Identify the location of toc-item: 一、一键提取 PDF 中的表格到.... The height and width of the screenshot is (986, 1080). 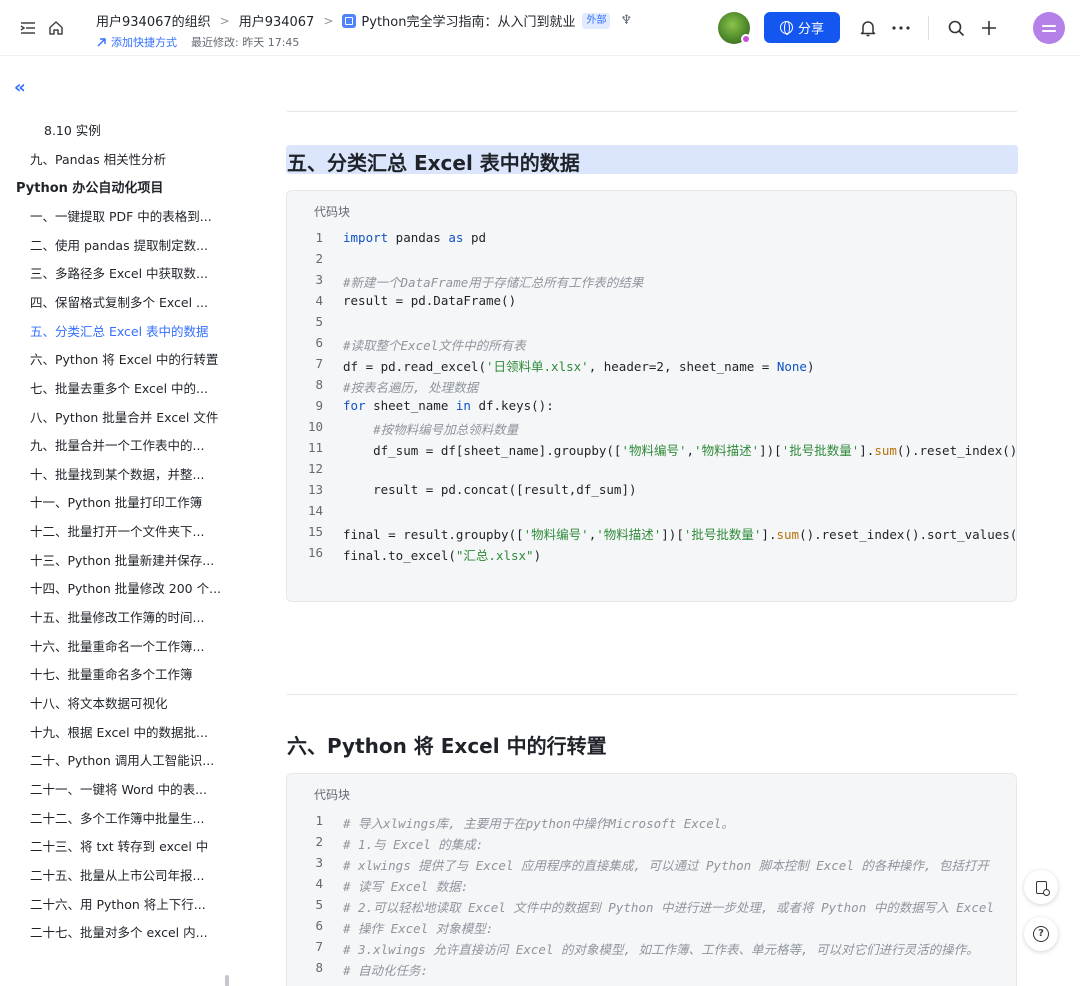
(130, 215).